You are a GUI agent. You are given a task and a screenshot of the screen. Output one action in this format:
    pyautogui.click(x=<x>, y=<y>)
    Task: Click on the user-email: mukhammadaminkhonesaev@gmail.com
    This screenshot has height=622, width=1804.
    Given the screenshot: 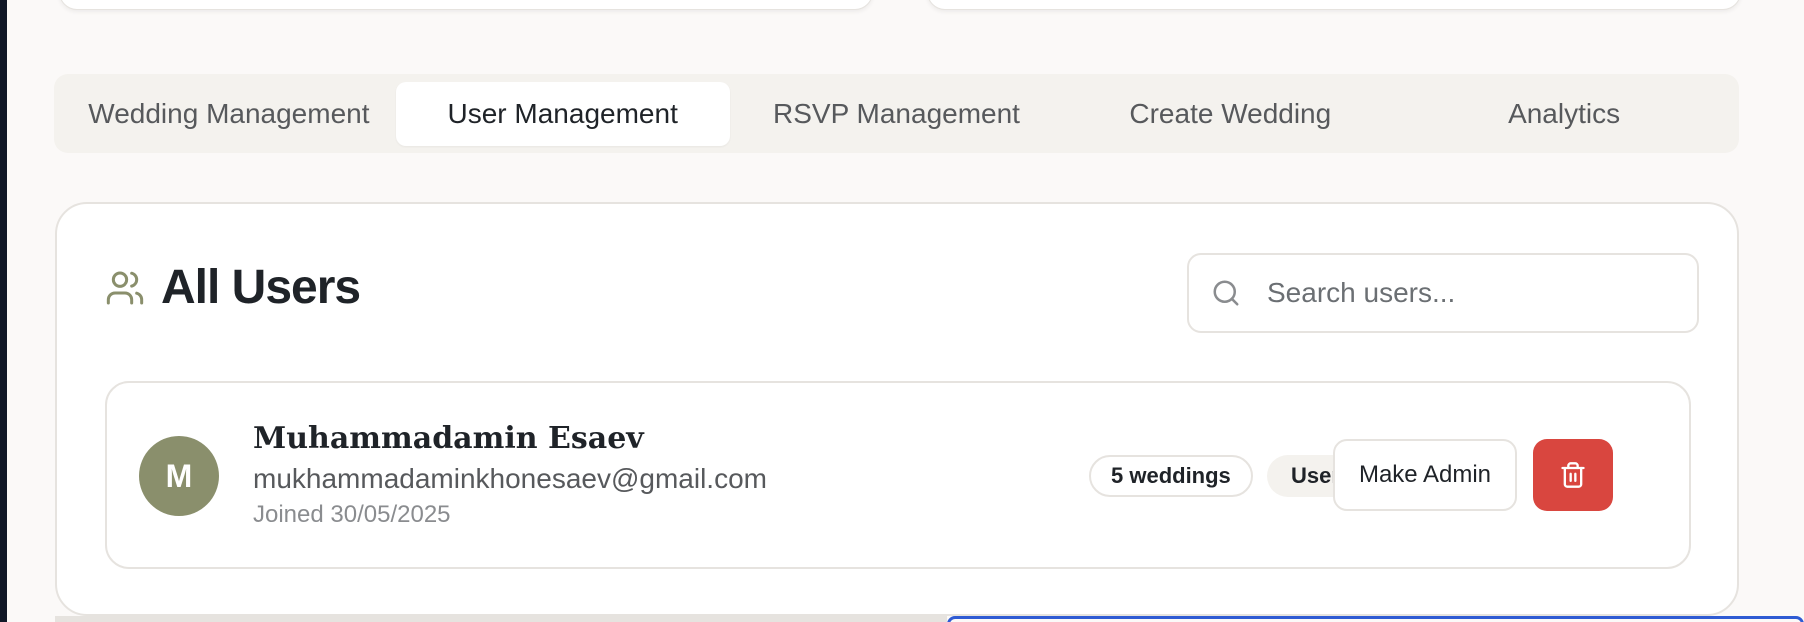 What is the action you would take?
    pyautogui.click(x=510, y=478)
    